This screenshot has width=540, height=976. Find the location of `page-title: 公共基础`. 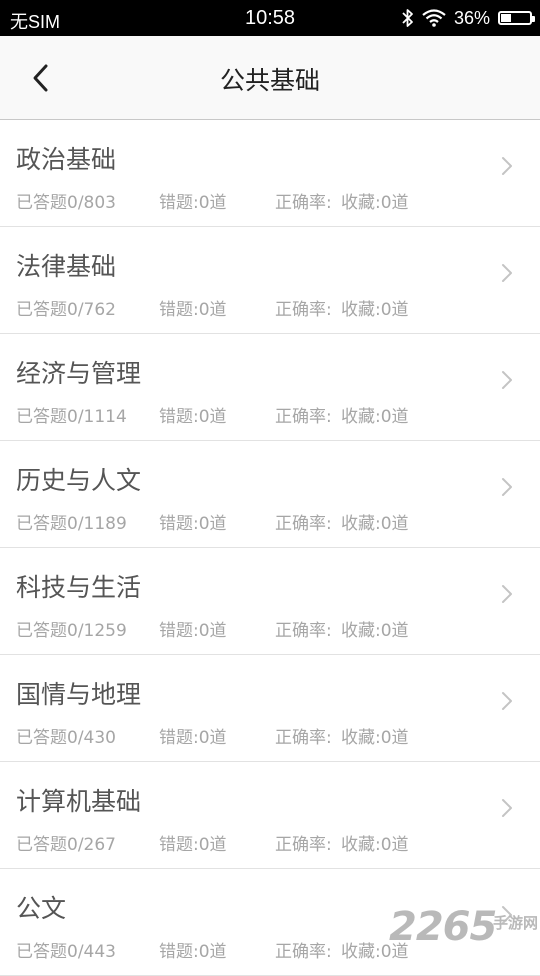

page-title: 公共基础 is located at coordinates (269, 80).